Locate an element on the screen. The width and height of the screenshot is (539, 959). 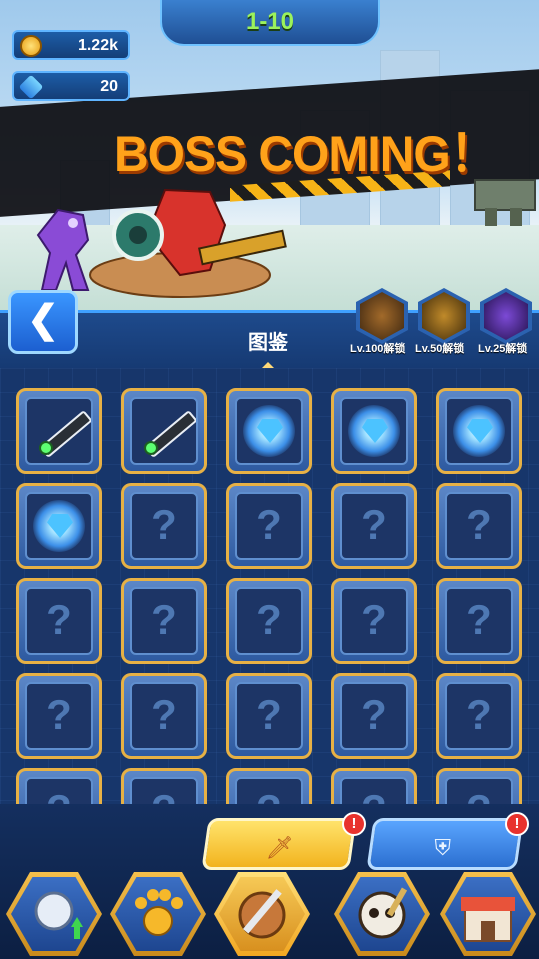
boss-coming-text: BOSS COMING！ is located at coordinates (306, 154).